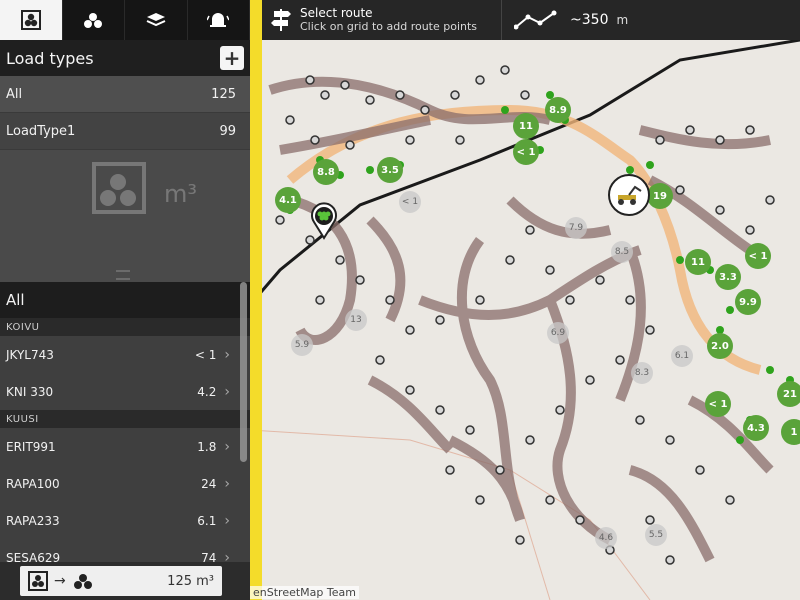 The image size is (800, 600). I want to click on marker-label: 4.6, so click(606, 538).